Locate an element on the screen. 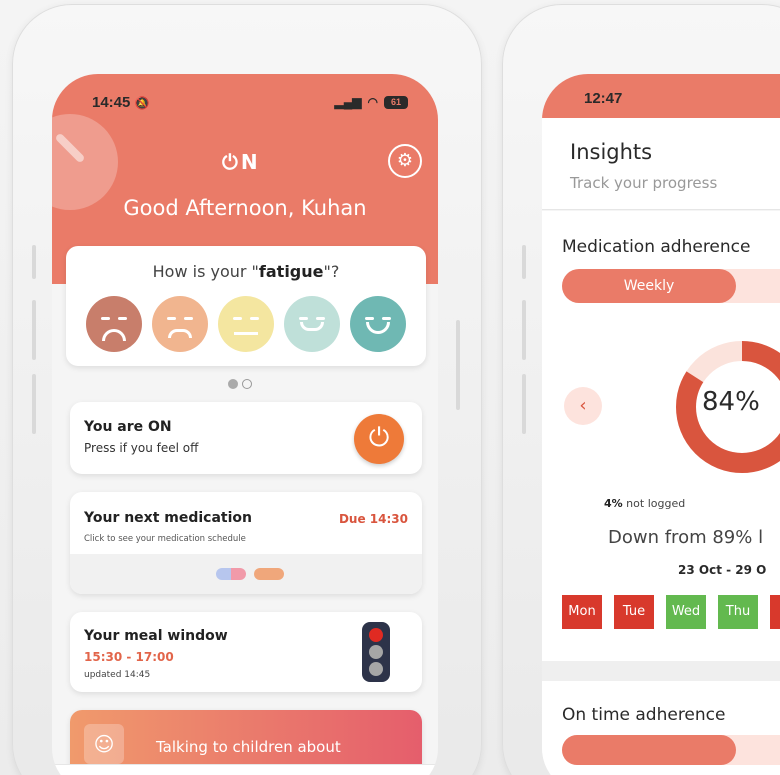  meal-updated-time: updated 14:45 is located at coordinates (117, 675).